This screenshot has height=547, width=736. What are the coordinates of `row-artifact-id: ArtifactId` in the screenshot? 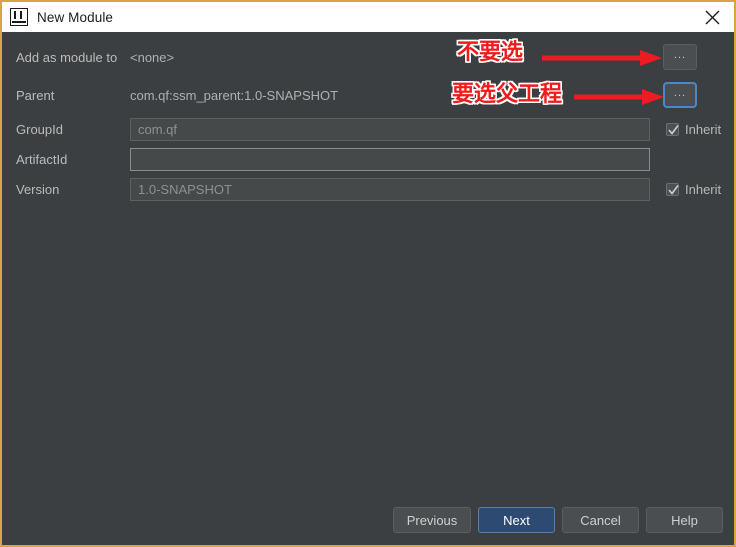 It's located at (368, 160).